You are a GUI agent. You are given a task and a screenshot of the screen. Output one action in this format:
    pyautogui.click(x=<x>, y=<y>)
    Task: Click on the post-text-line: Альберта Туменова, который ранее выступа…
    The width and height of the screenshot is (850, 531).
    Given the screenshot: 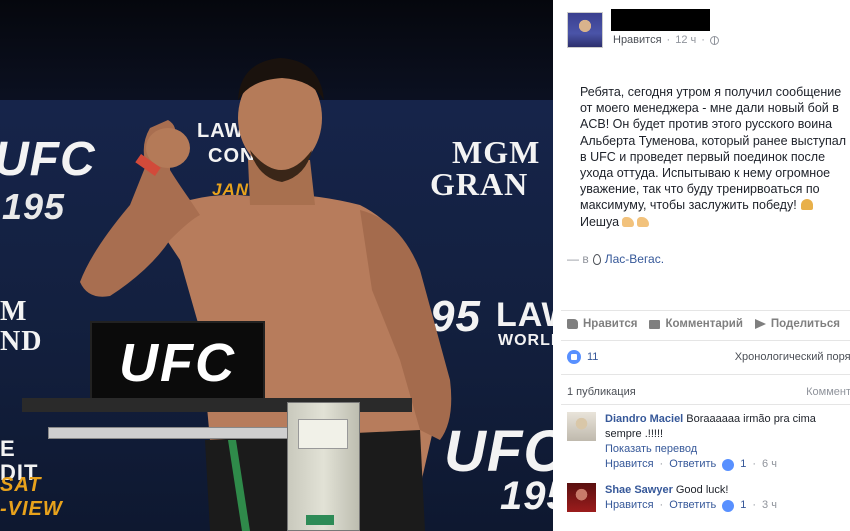 What is the action you would take?
    pyautogui.click(x=713, y=140)
    